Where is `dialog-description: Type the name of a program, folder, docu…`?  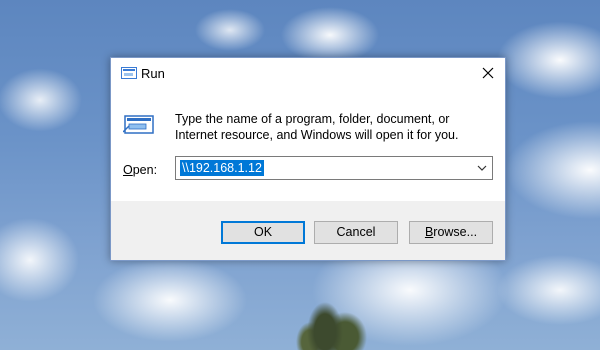
dialog-description: Type the name of a program, folder, docu… is located at coordinates (317, 127).